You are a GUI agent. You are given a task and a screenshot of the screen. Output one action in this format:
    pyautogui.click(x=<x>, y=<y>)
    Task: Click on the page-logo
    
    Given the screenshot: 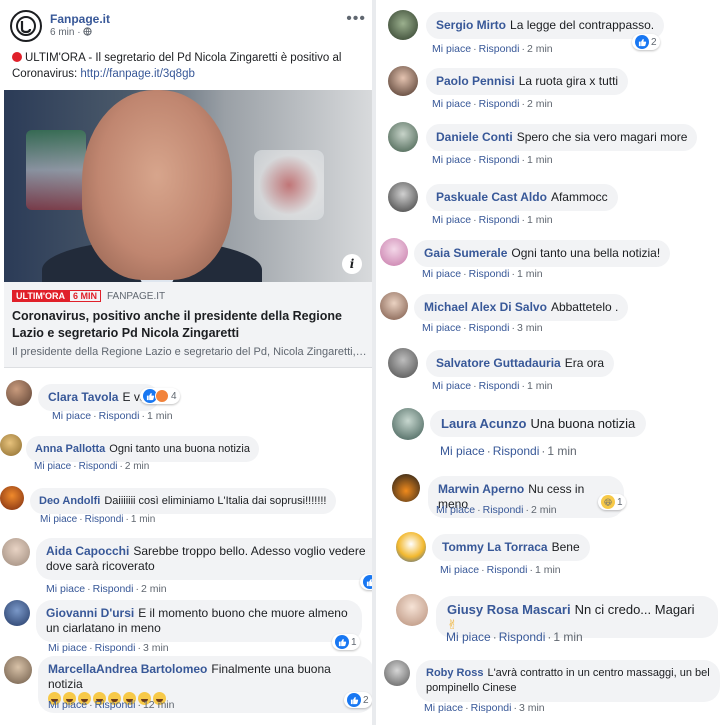 What is the action you would take?
    pyautogui.click(x=26, y=26)
    